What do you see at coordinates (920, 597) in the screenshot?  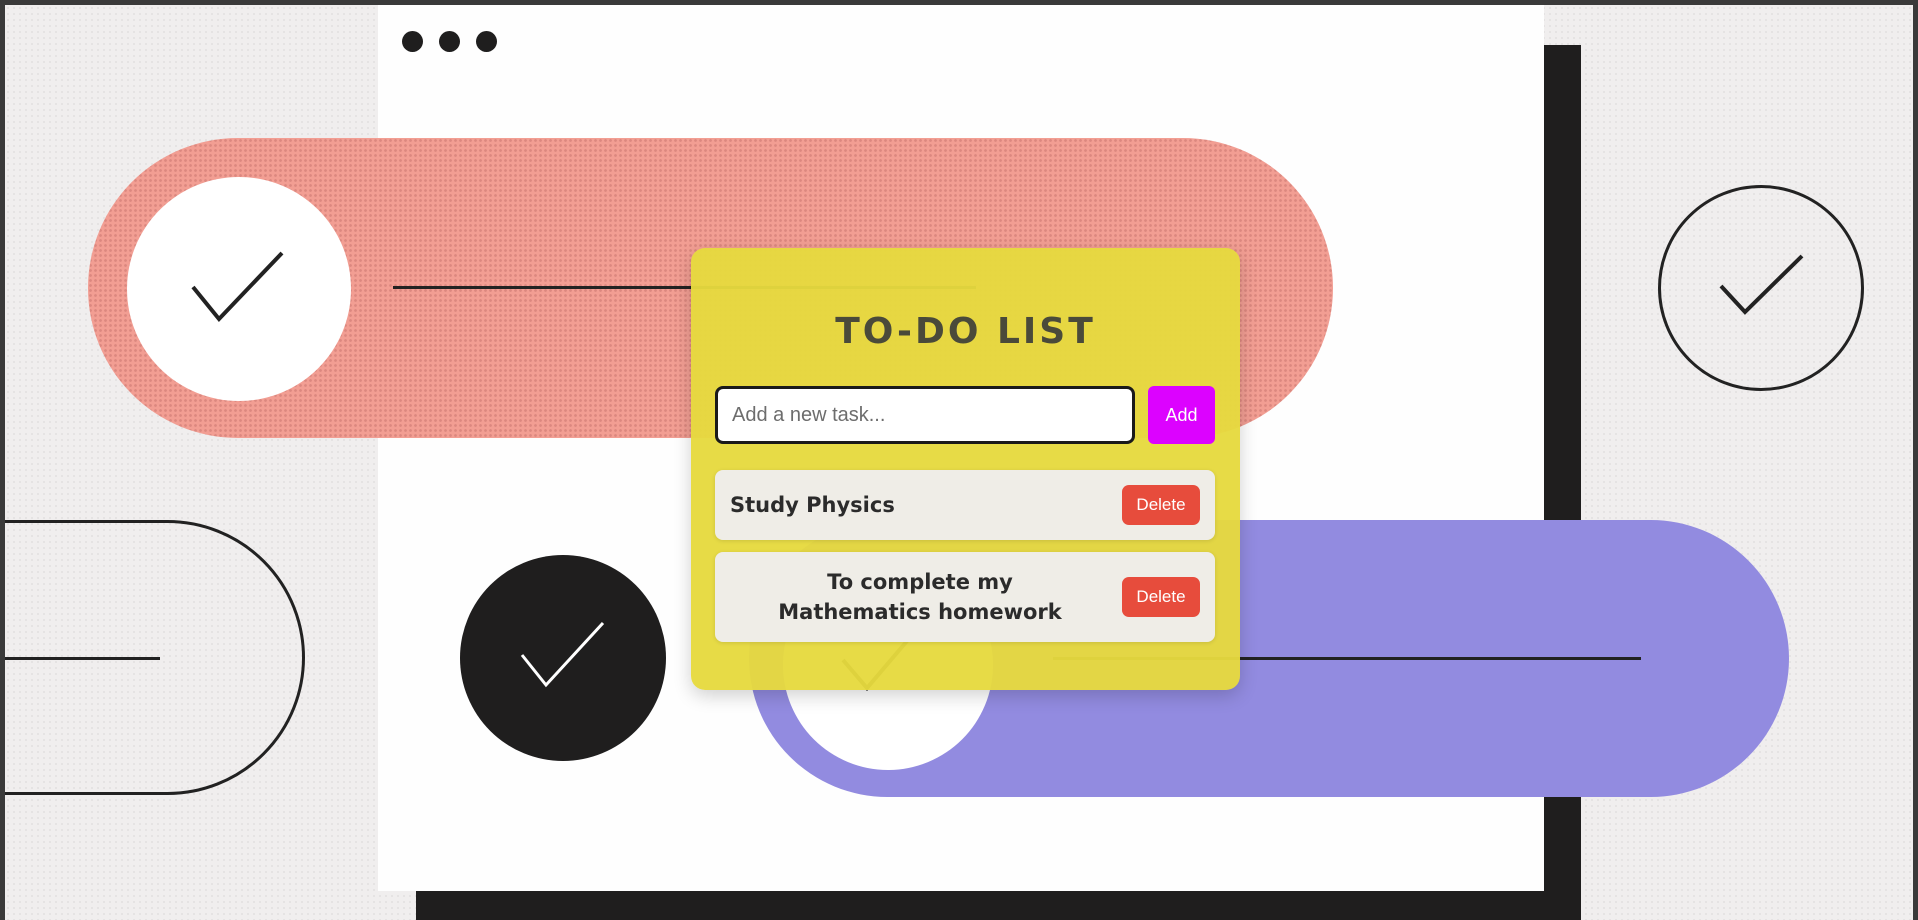 I see `task-text: To complete my Mathematics homework` at bounding box center [920, 597].